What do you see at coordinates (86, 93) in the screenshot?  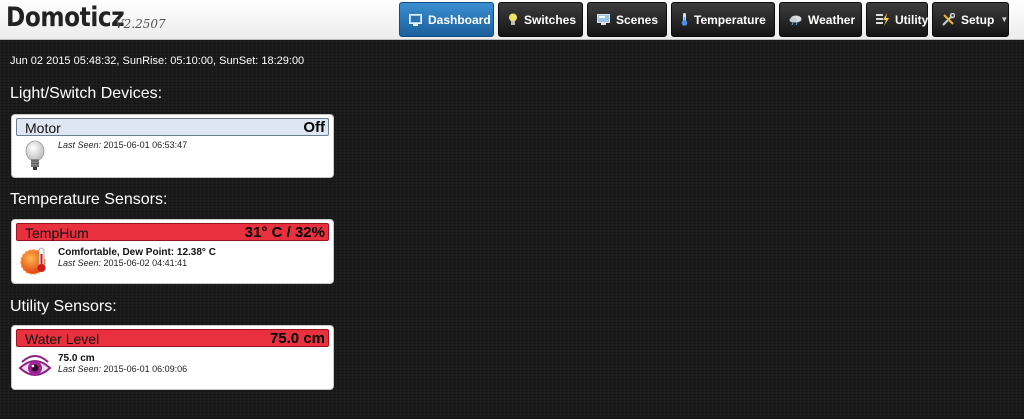 I see `section-title-lights: Light/Switch Devices:` at bounding box center [86, 93].